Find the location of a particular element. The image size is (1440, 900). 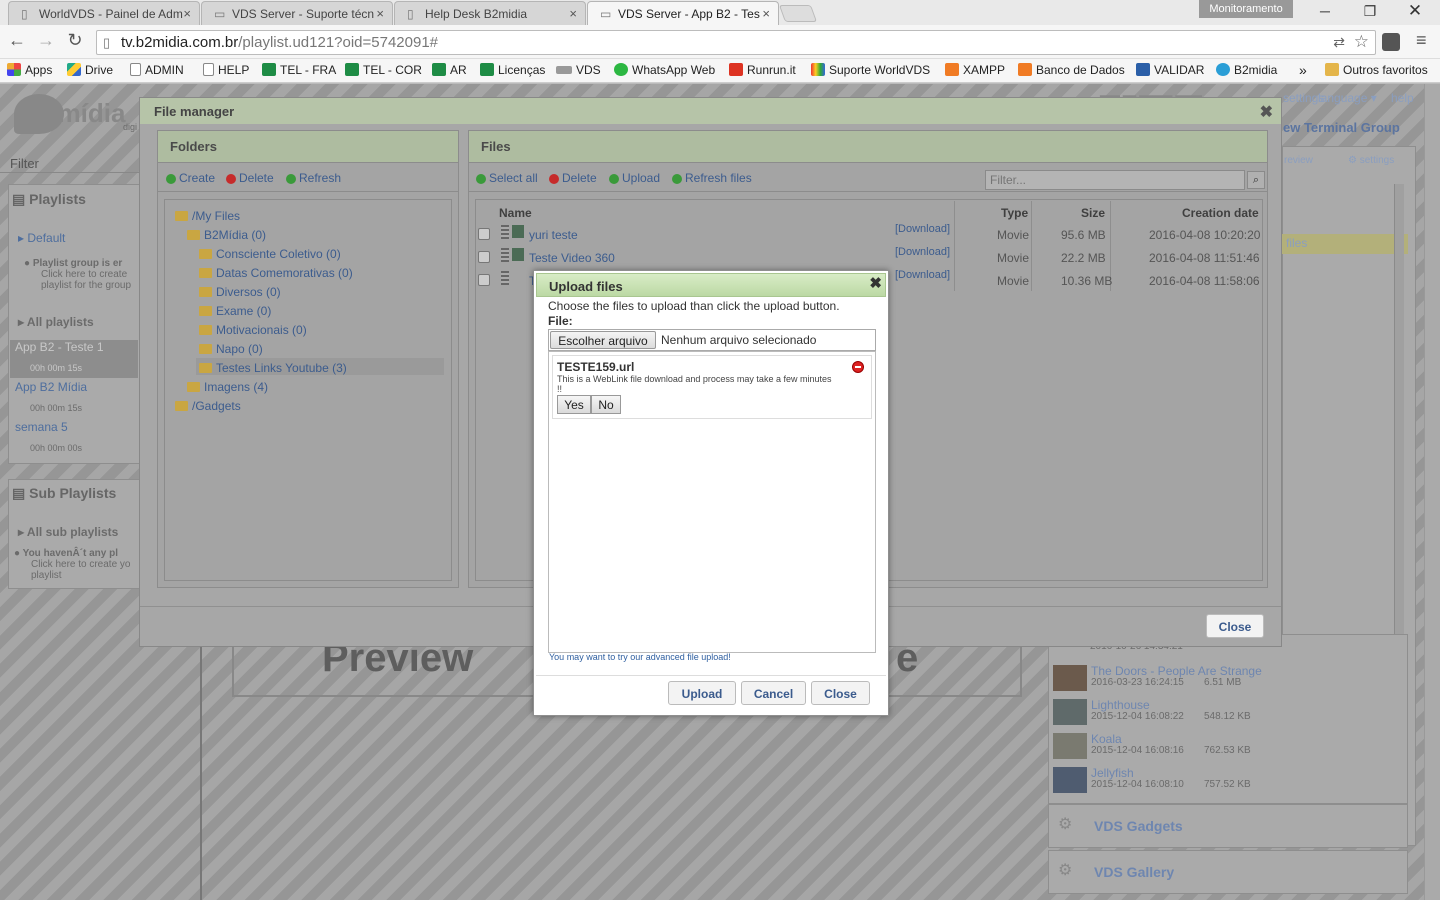

translate-icon: ⇄ is located at coordinates (1339, 42).